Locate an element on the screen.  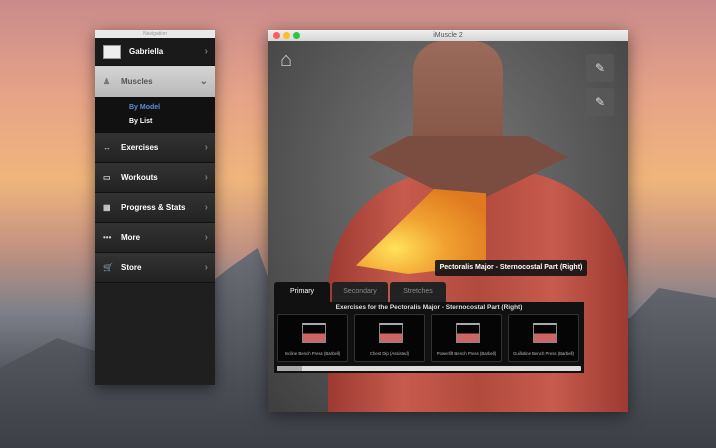
horizontal-scrollbar is located at coordinates (429, 368).